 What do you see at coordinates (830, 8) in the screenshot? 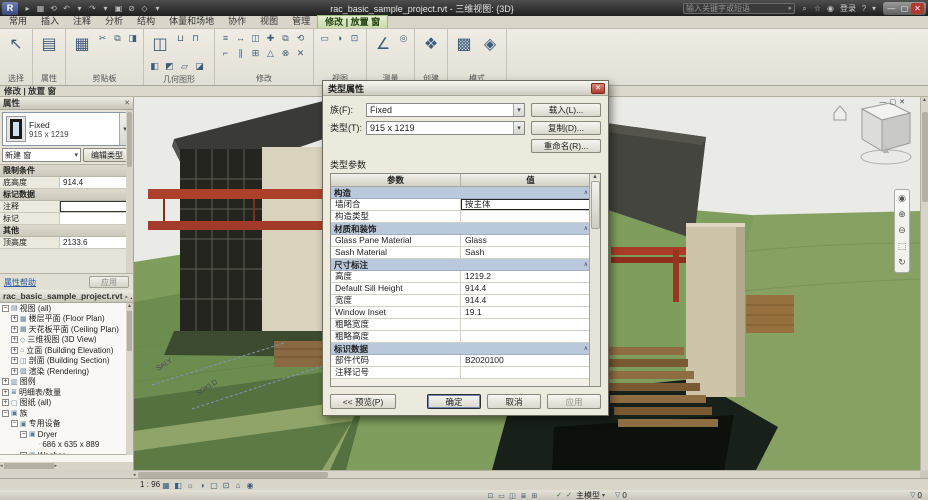
I see `user-icon: ◉` at bounding box center [830, 8].